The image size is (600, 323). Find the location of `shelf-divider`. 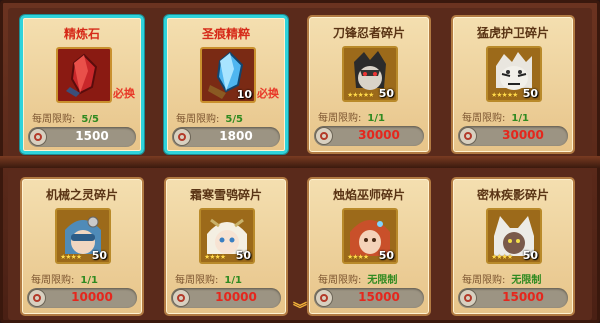

shelf-divider is located at coordinates (300, 162).